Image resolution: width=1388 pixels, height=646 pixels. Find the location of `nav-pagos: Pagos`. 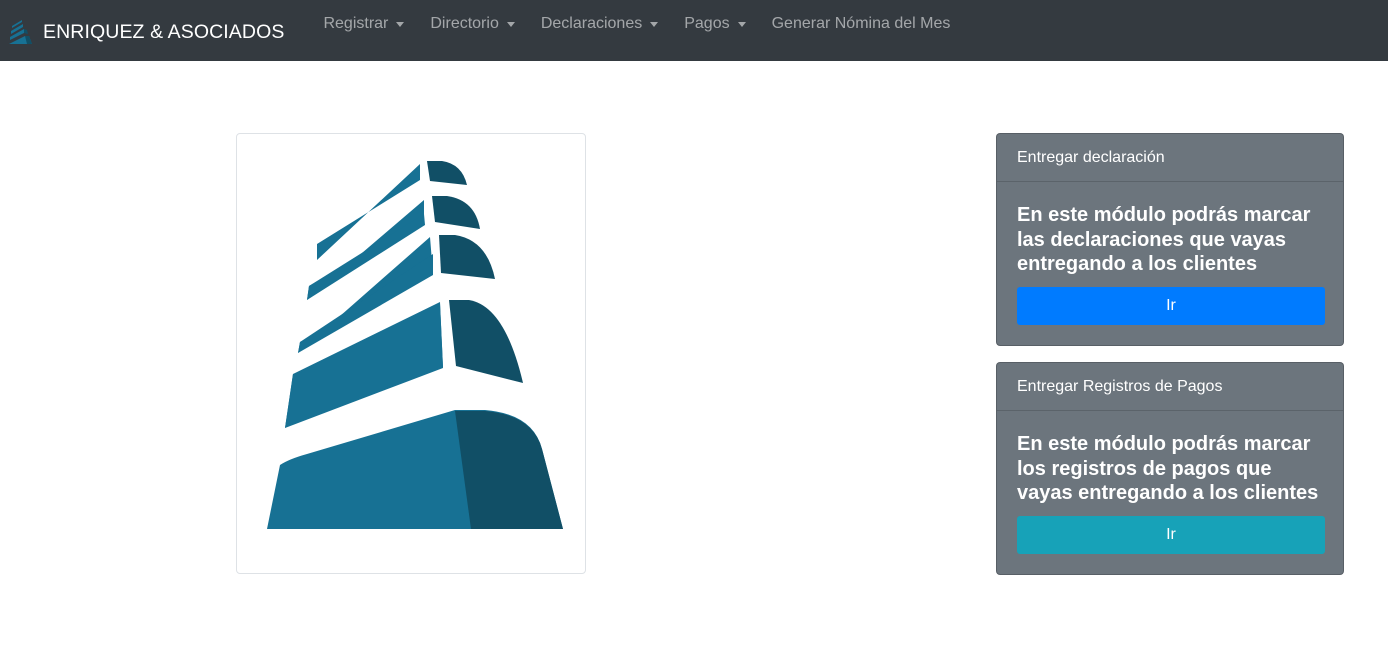

nav-pagos: Pagos is located at coordinates (714, 30).